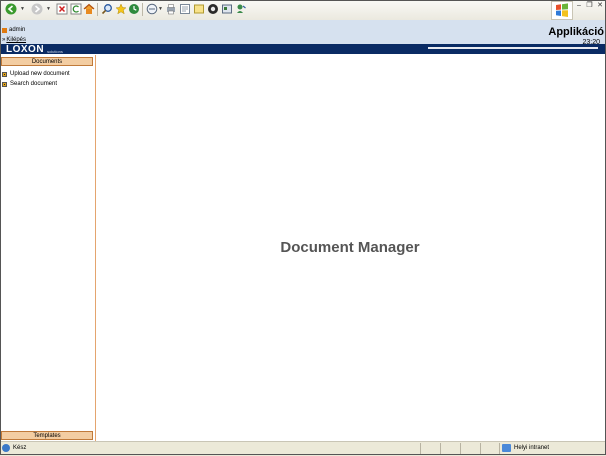 Image resolution: width=606 pixels, height=456 pixels. I want to click on logout-row: » Kilépés, so click(14, 40).